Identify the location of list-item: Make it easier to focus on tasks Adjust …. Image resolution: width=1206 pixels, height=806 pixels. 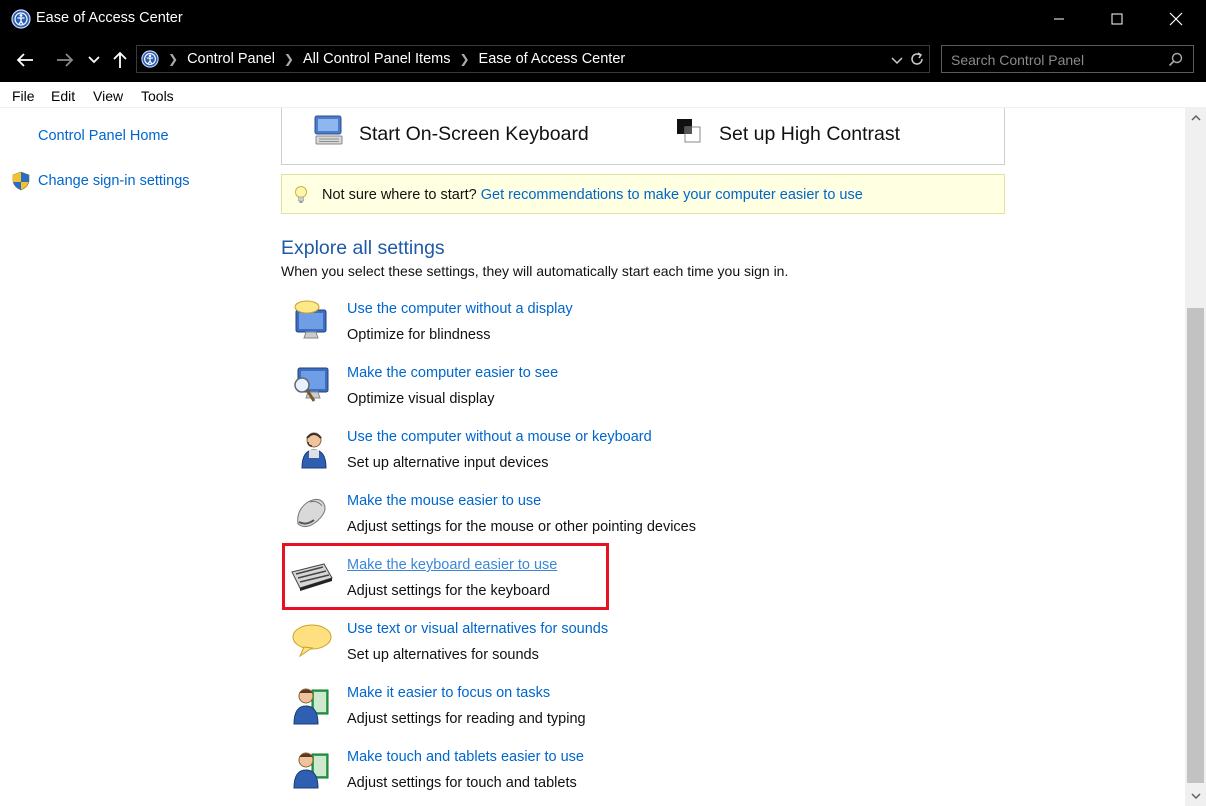
(590, 714).